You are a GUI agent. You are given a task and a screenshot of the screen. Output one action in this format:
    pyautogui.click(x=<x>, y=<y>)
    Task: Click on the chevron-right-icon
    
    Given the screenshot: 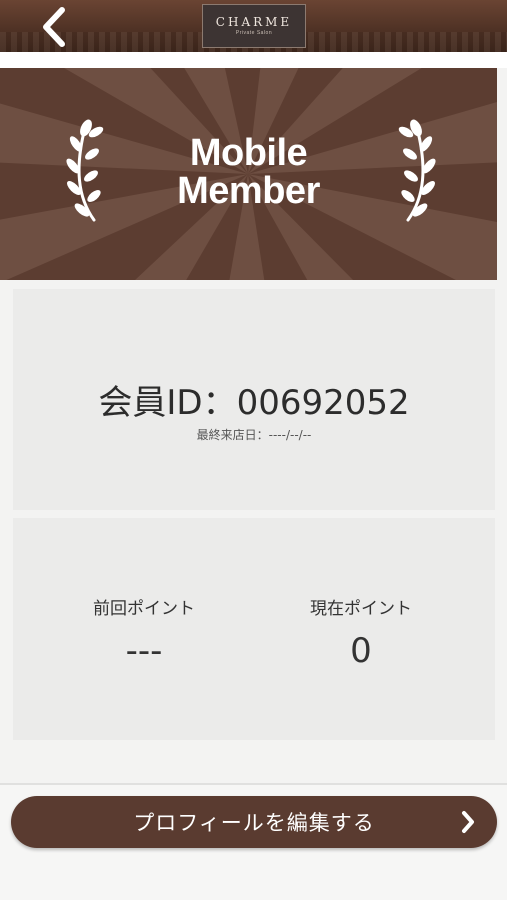 What is the action you would take?
    pyautogui.click(x=468, y=822)
    